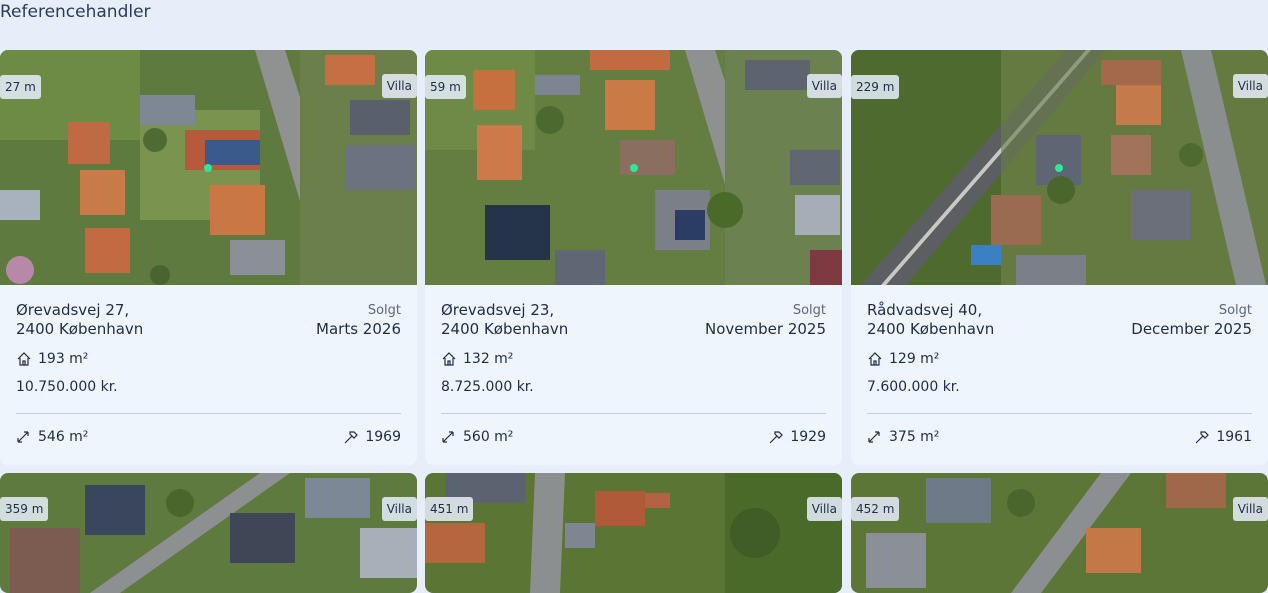 Image resolution: width=1268 pixels, height=593 pixels. Describe the element at coordinates (633, 167) in the screenshot. I see `aerial-photo: 59 m Villa` at that location.